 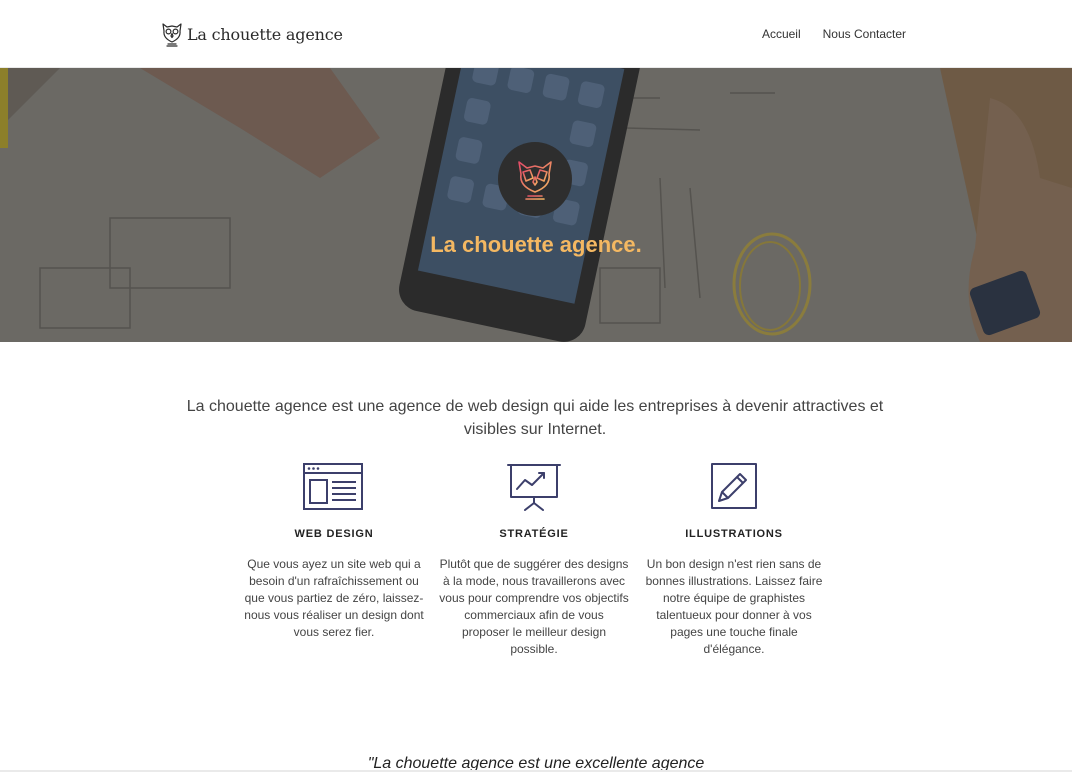 What do you see at coordinates (534, 487) in the screenshot?
I see `presentation-chart-icon` at bounding box center [534, 487].